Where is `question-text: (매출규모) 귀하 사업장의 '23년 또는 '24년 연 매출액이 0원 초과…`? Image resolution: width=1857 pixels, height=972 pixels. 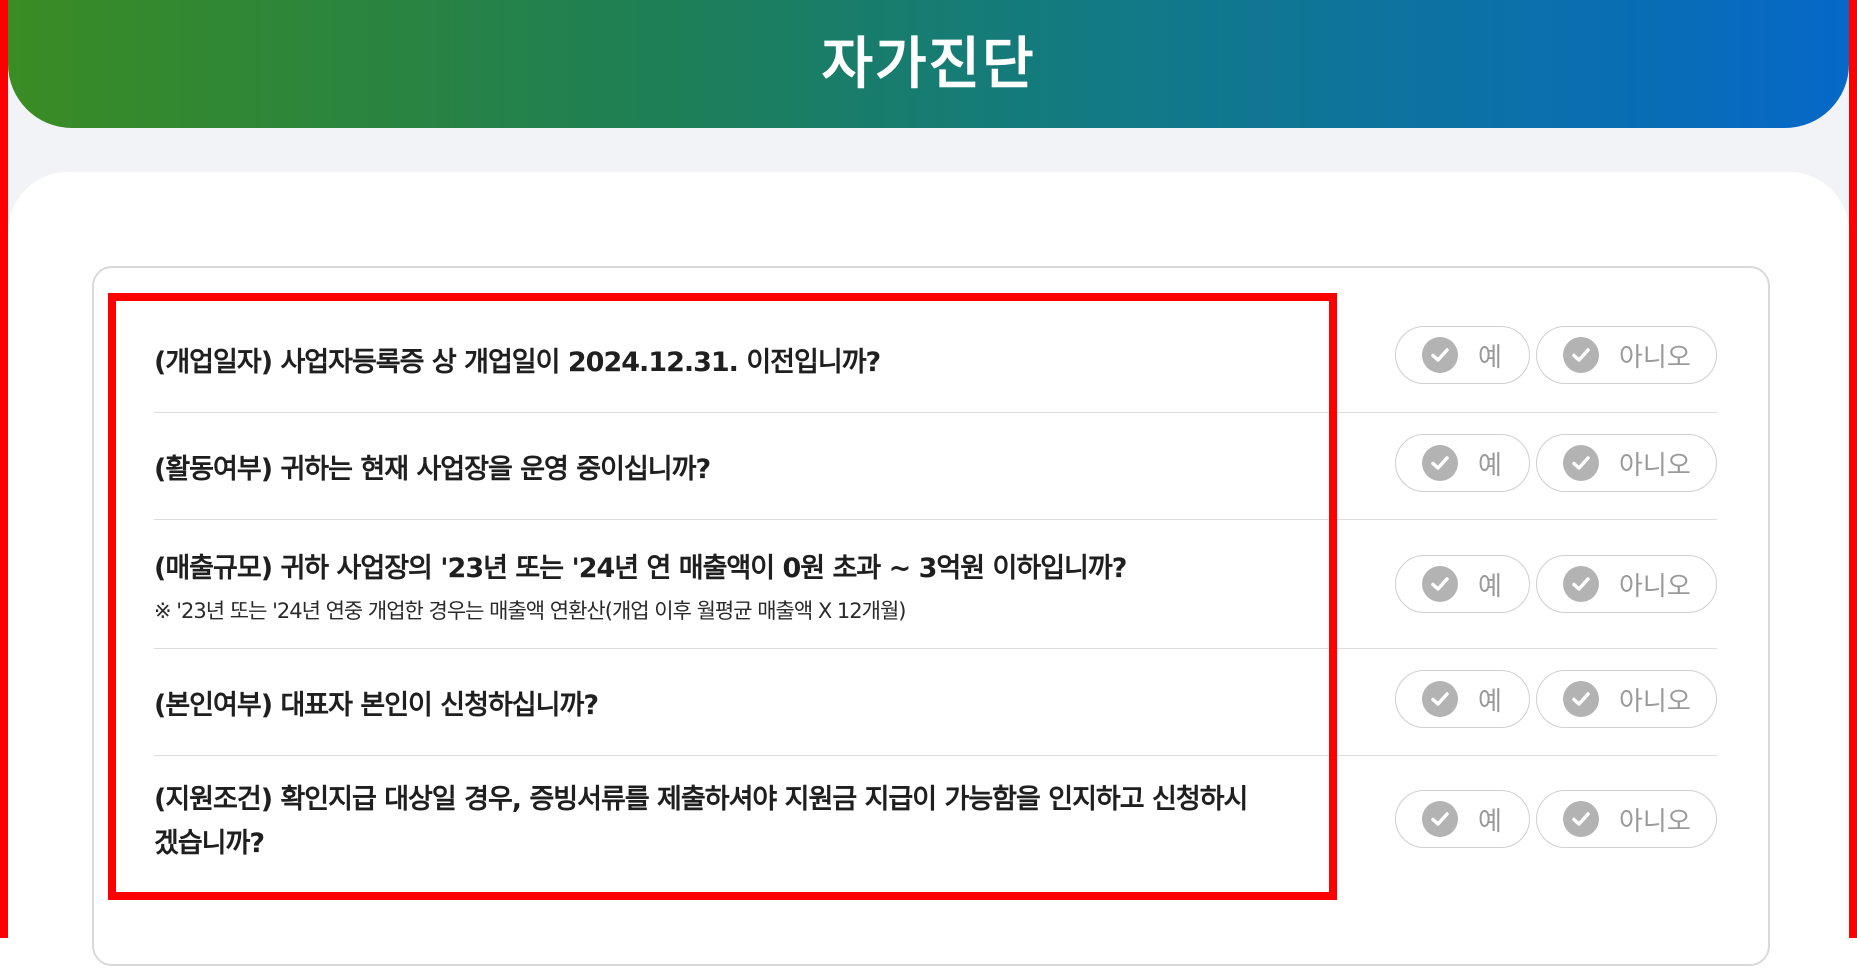 question-text: (매출규모) 귀하 사업장의 '23년 또는 '24년 연 매출액이 0원 초과… is located at coordinates (640, 568).